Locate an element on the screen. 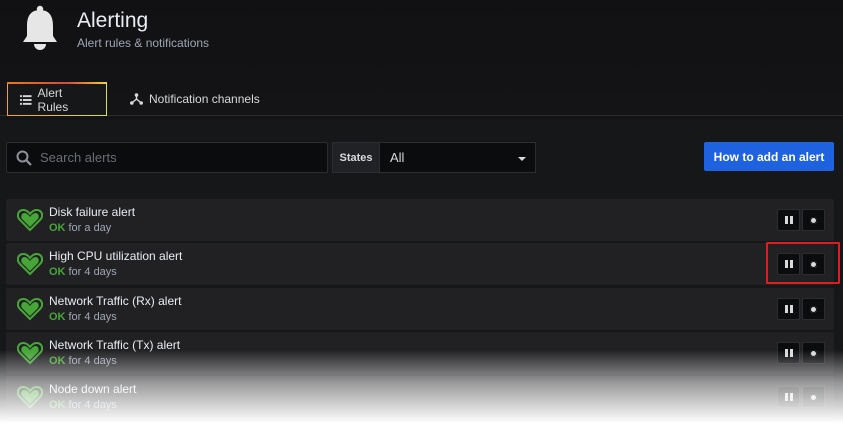  tab-label: Alert Rules is located at coordinates (53, 99).